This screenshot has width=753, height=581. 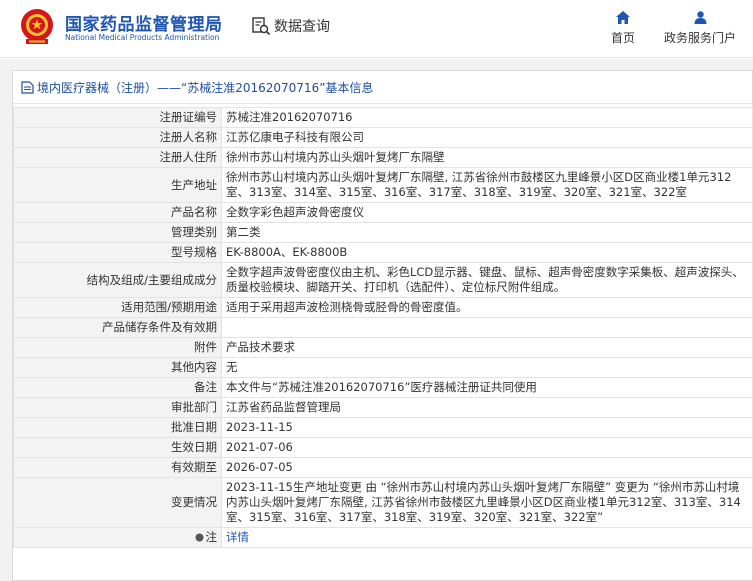 I want to click on national-emblem-icon, so click(x=37, y=26).